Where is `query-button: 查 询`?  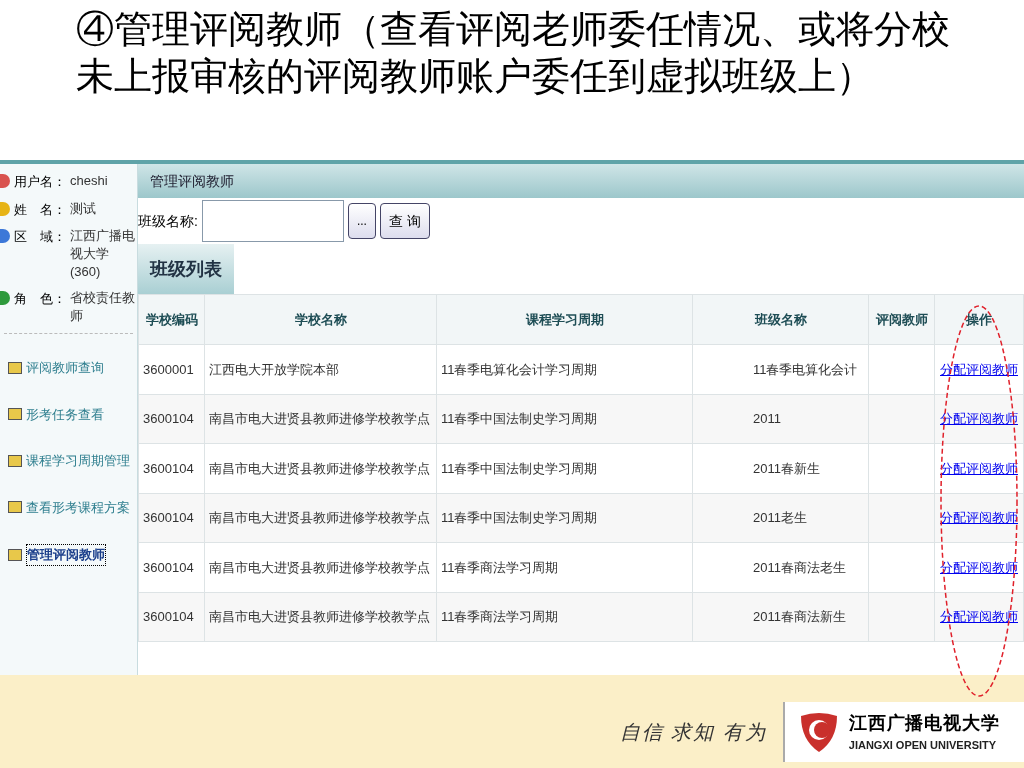 query-button: 查 询 is located at coordinates (404, 221).